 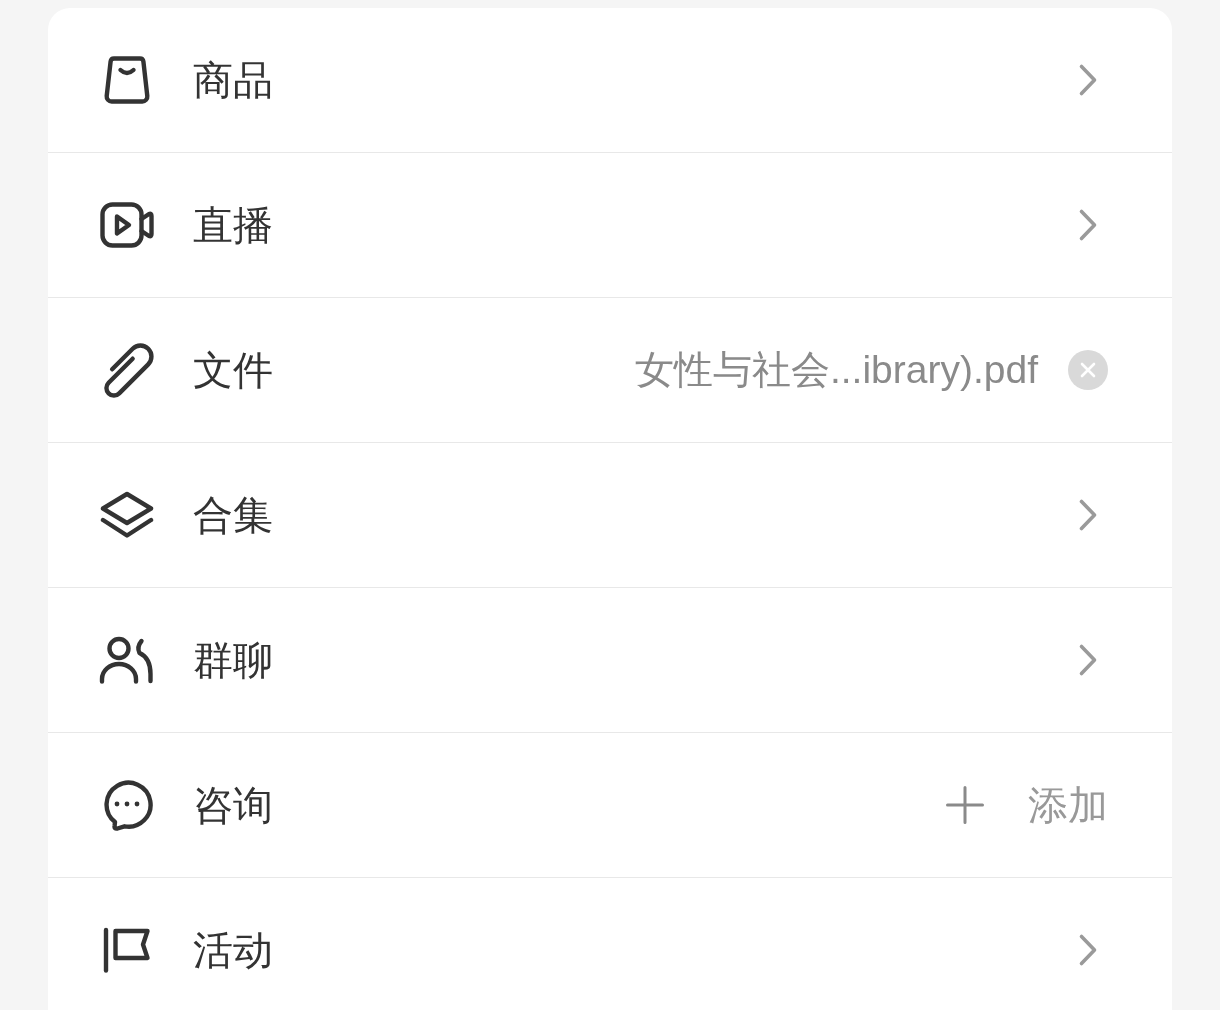 I want to click on row-label: 合集, so click(x=233, y=515).